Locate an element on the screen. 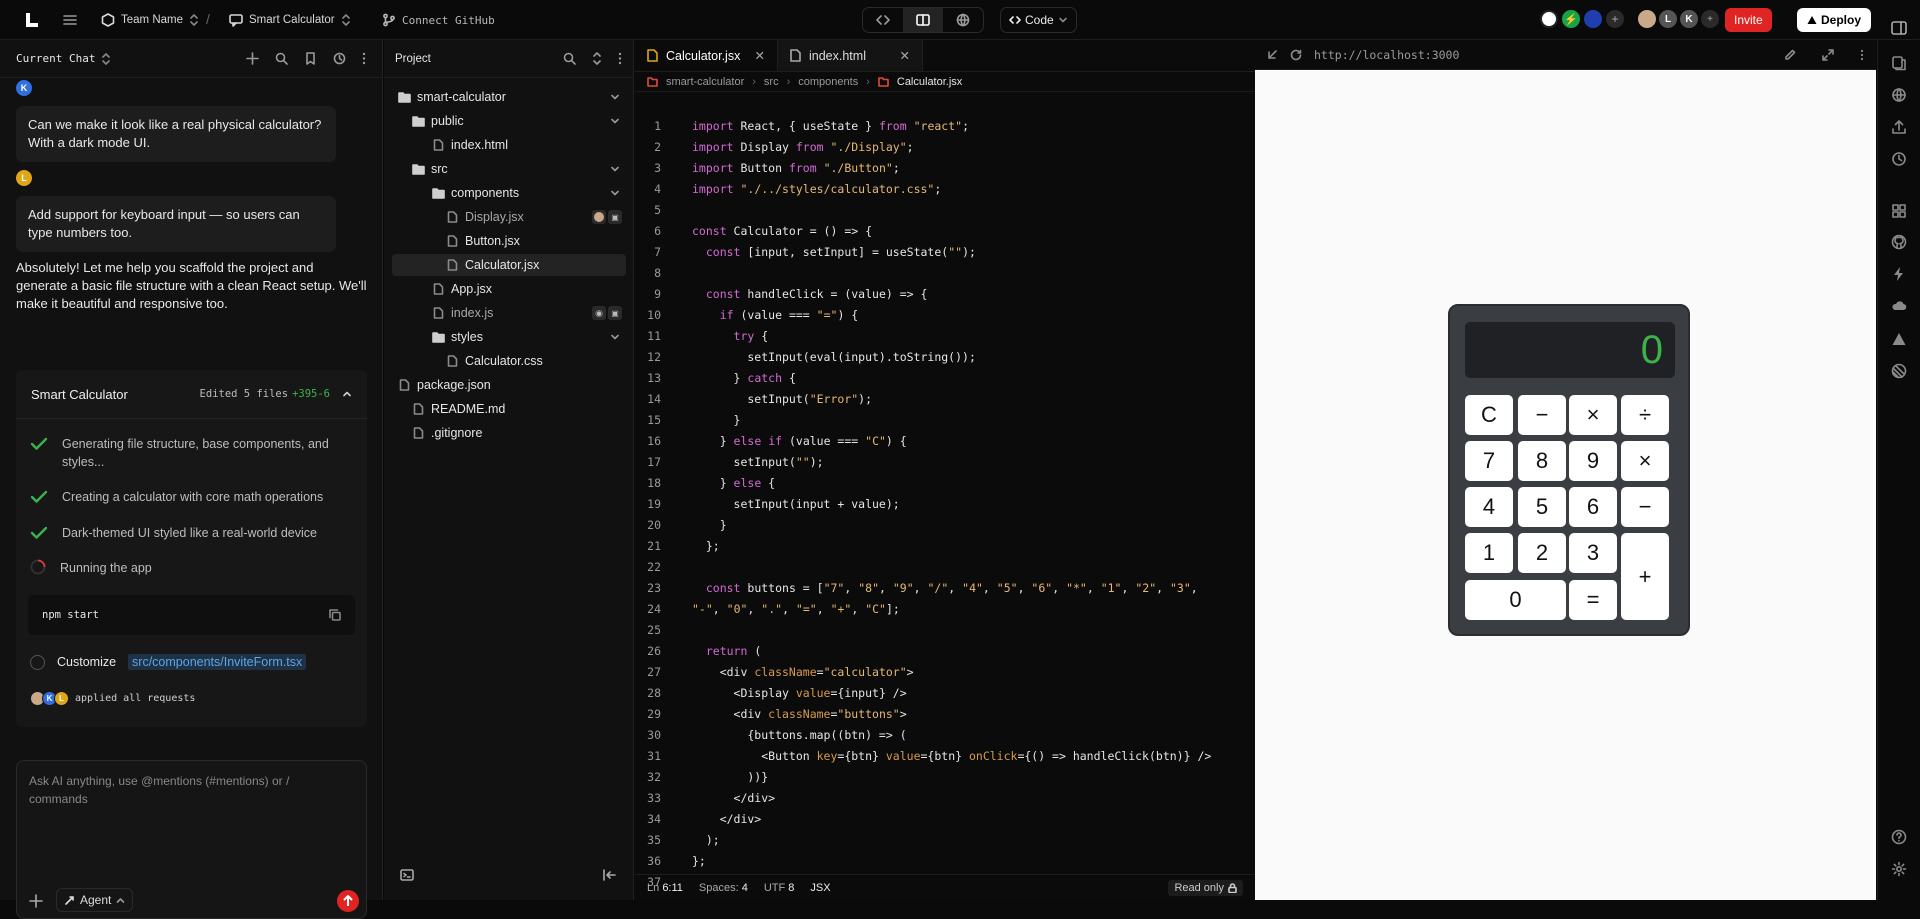  tree-item: smart-calculator is located at coordinates (509, 97).